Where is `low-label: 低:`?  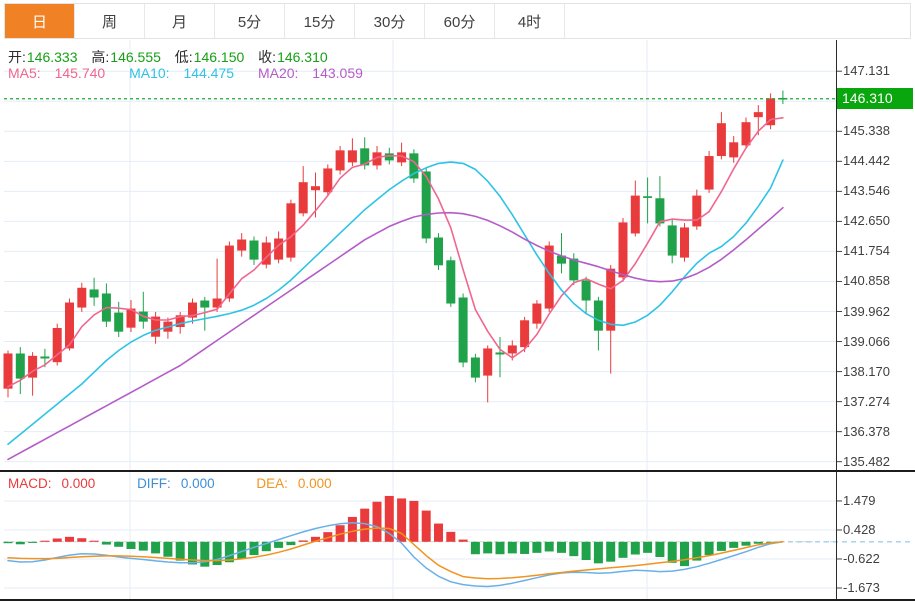 low-label: 低: is located at coordinates (183, 57).